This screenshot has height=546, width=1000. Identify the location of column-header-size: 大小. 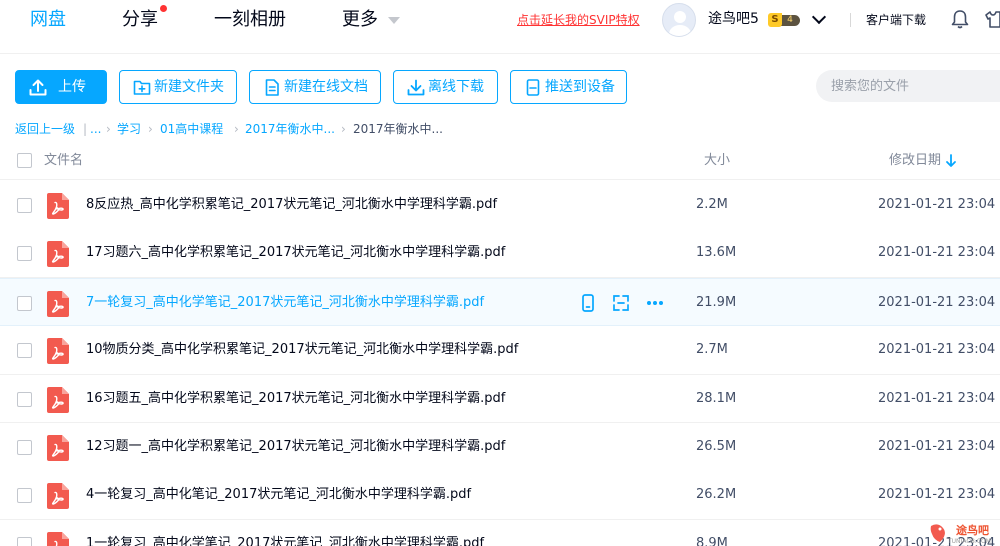
(717, 161).